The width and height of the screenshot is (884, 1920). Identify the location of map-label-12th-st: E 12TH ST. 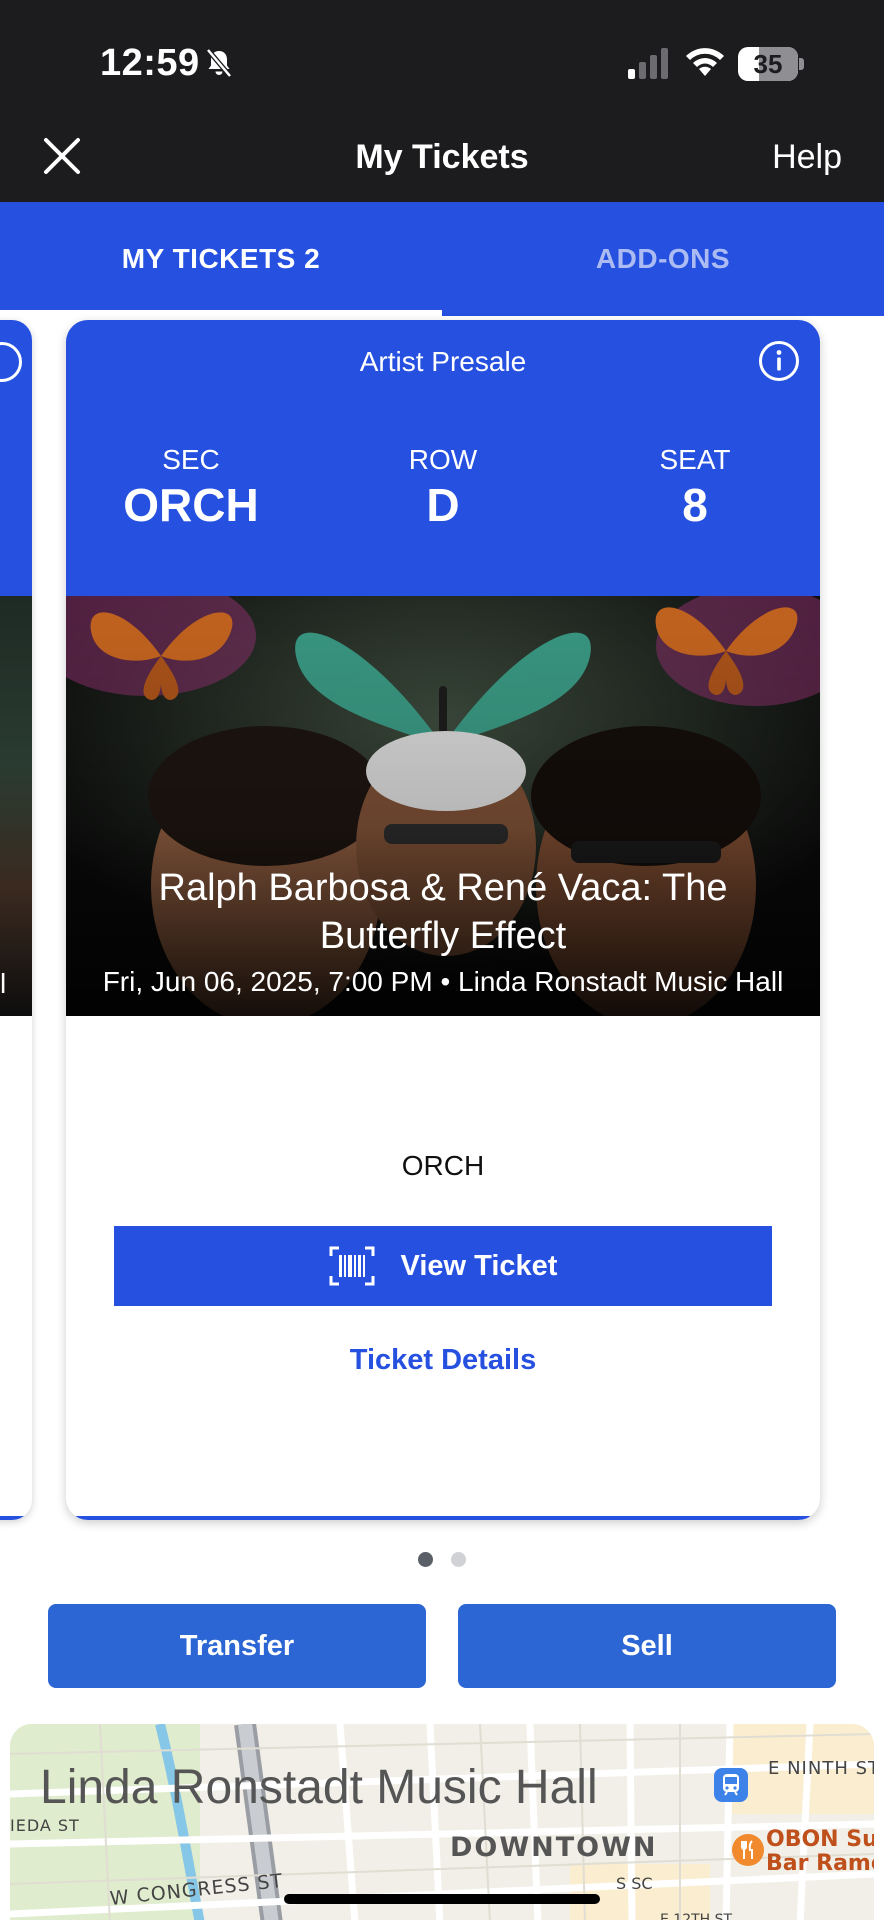
(696, 1916).